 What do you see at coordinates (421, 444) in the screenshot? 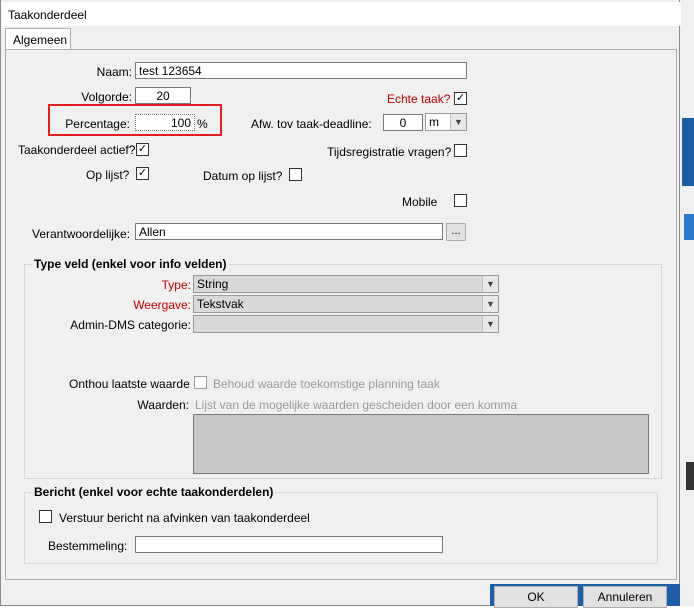
I see `waarden-textarea` at bounding box center [421, 444].